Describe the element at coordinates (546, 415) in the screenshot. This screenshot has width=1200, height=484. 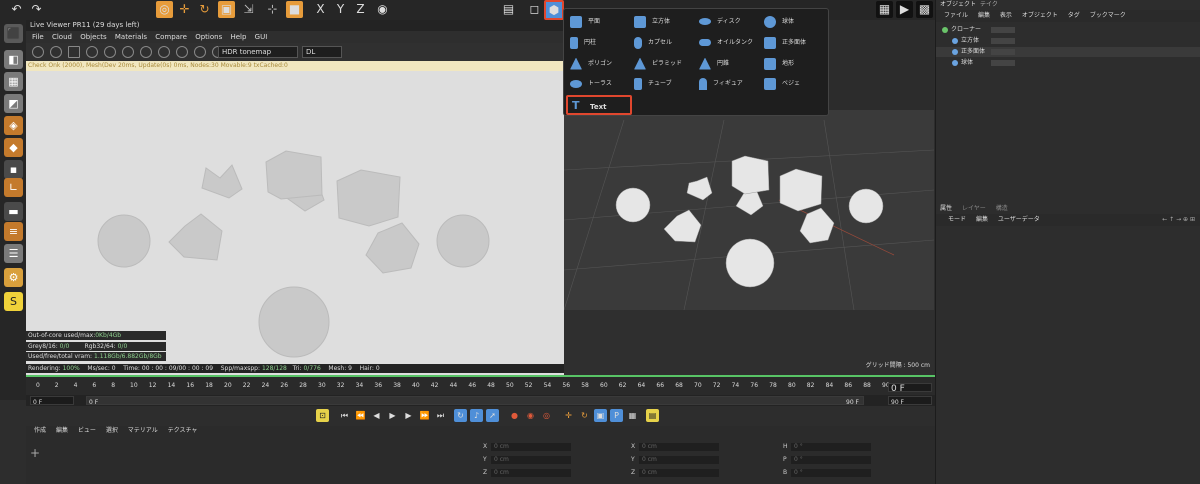
I see `keyselect-icon: ◎` at that location.